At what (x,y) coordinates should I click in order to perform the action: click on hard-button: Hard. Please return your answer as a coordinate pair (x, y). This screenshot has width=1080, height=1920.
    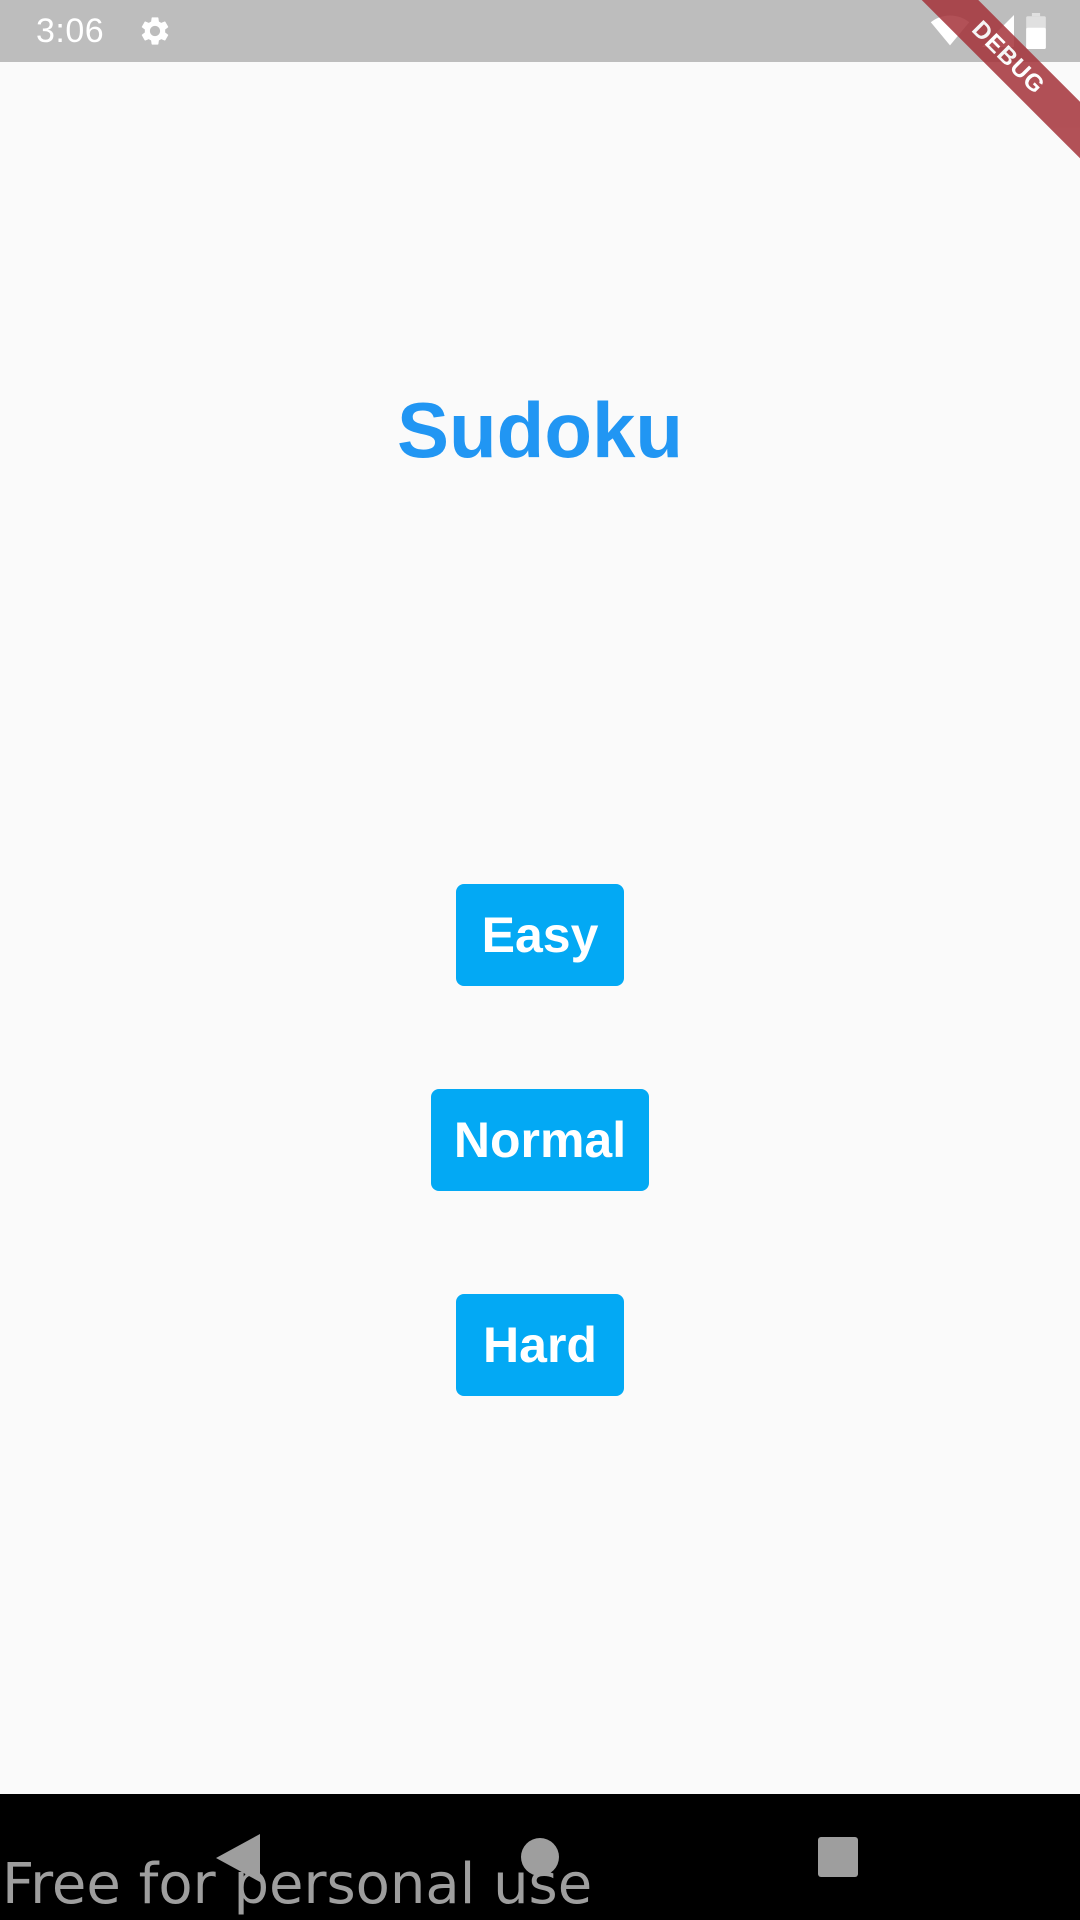
    Looking at the image, I should click on (540, 1345).